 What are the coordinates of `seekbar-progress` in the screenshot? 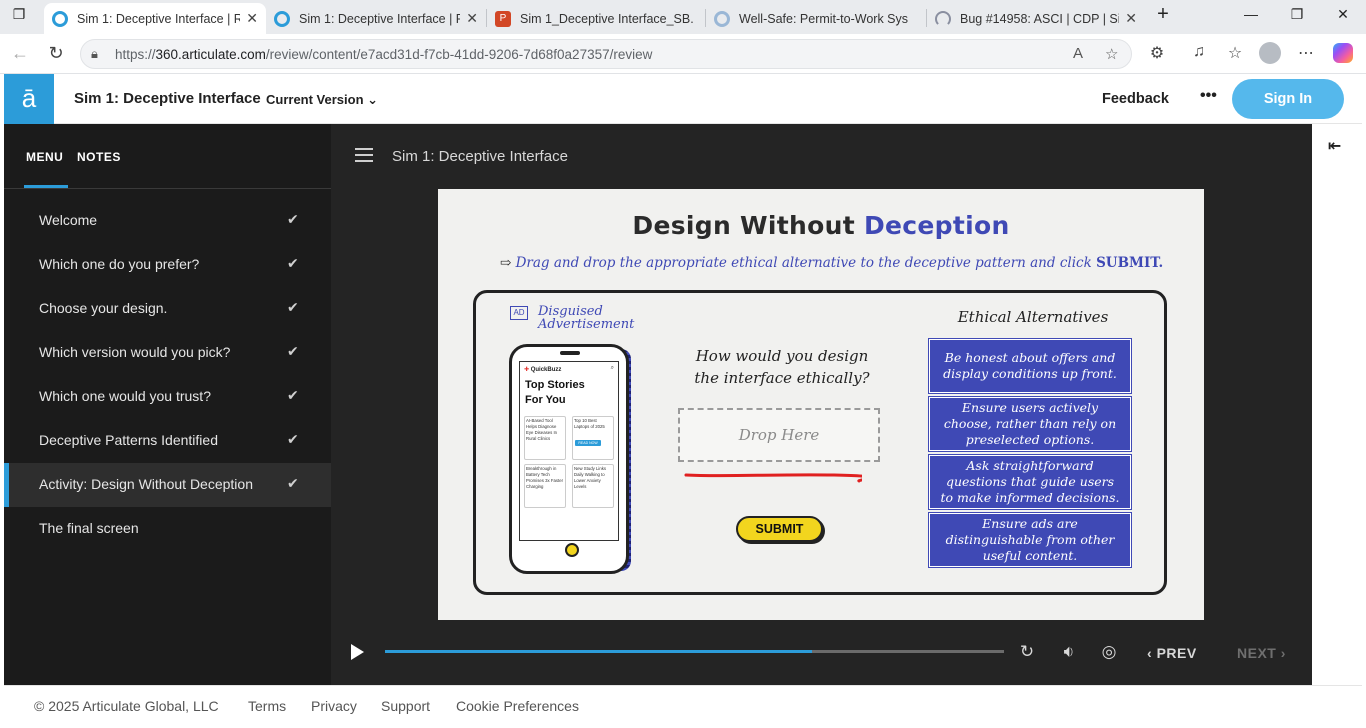 It's located at (599, 651).